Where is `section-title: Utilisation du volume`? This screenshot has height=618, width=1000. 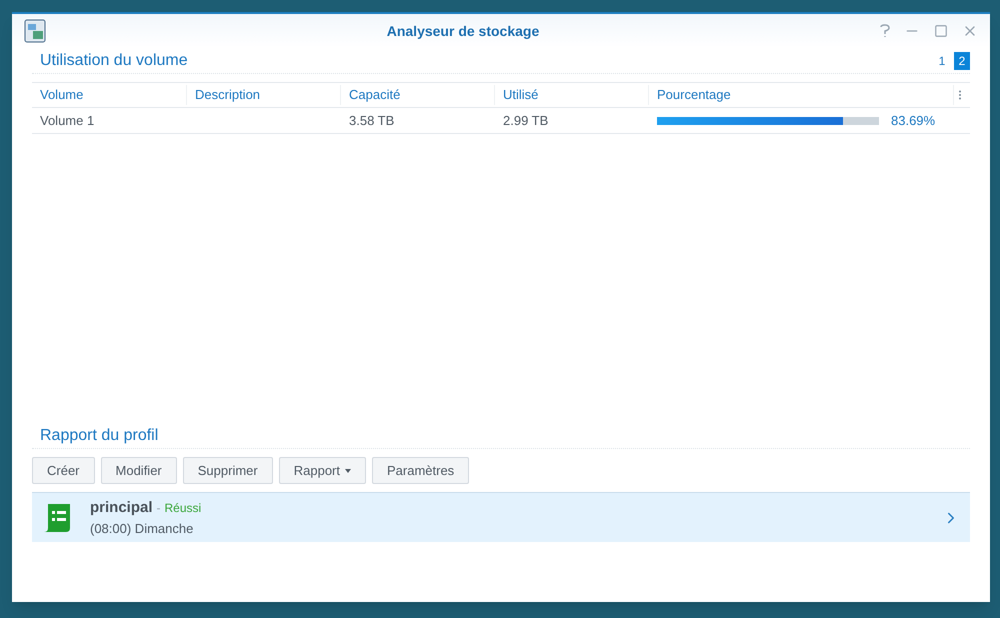
section-title: Utilisation du volume is located at coordinates (113, 60).